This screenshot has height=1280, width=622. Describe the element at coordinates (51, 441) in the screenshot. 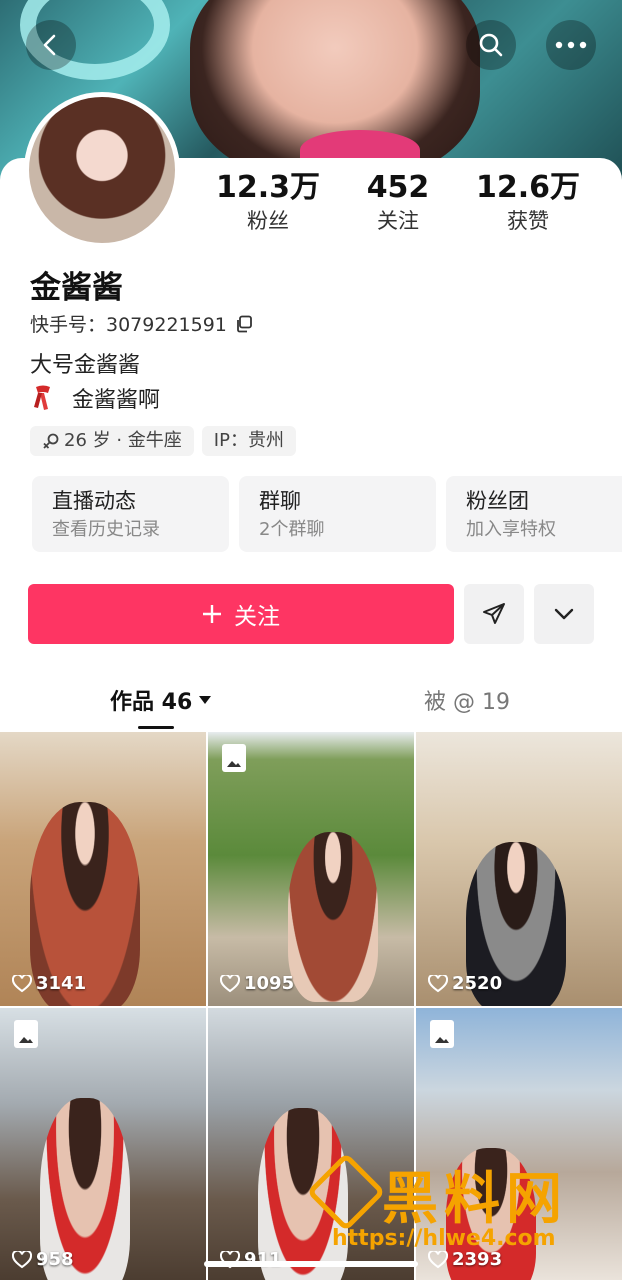

I see `female-gender-icon` at that location.